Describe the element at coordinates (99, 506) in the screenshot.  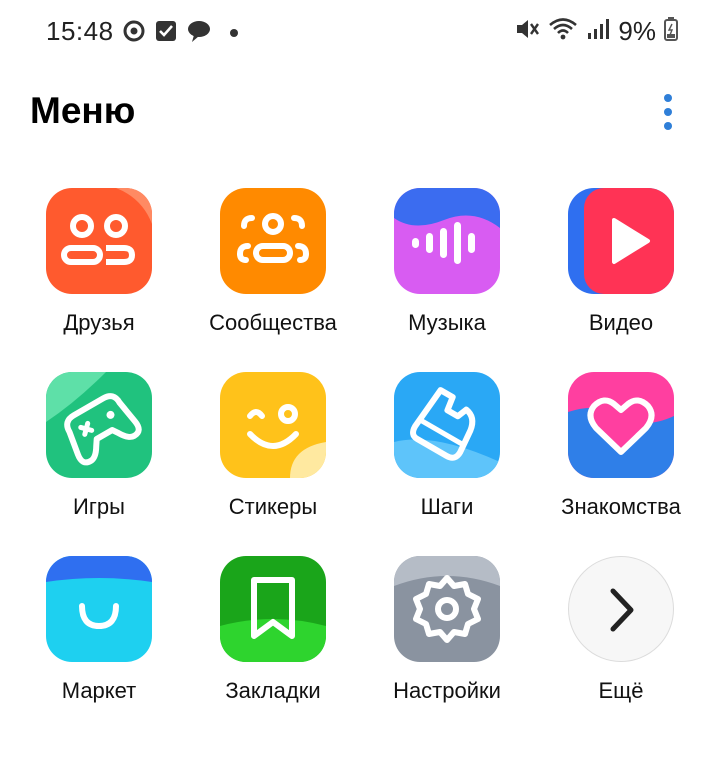
I see `menu-item-label: Игры` at that location.